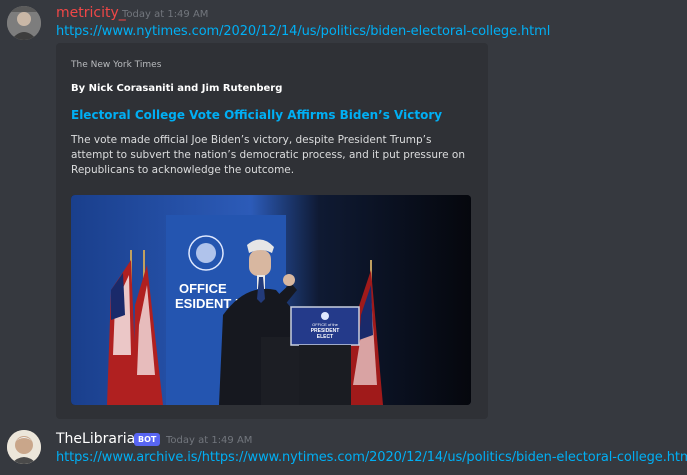 This screenshot has width=687, height=475. What do you see at coordinates (325, 324) in the screenshot?
I see `podium-sign-line1: OFFICE of the` at bounding box center [325, 324].